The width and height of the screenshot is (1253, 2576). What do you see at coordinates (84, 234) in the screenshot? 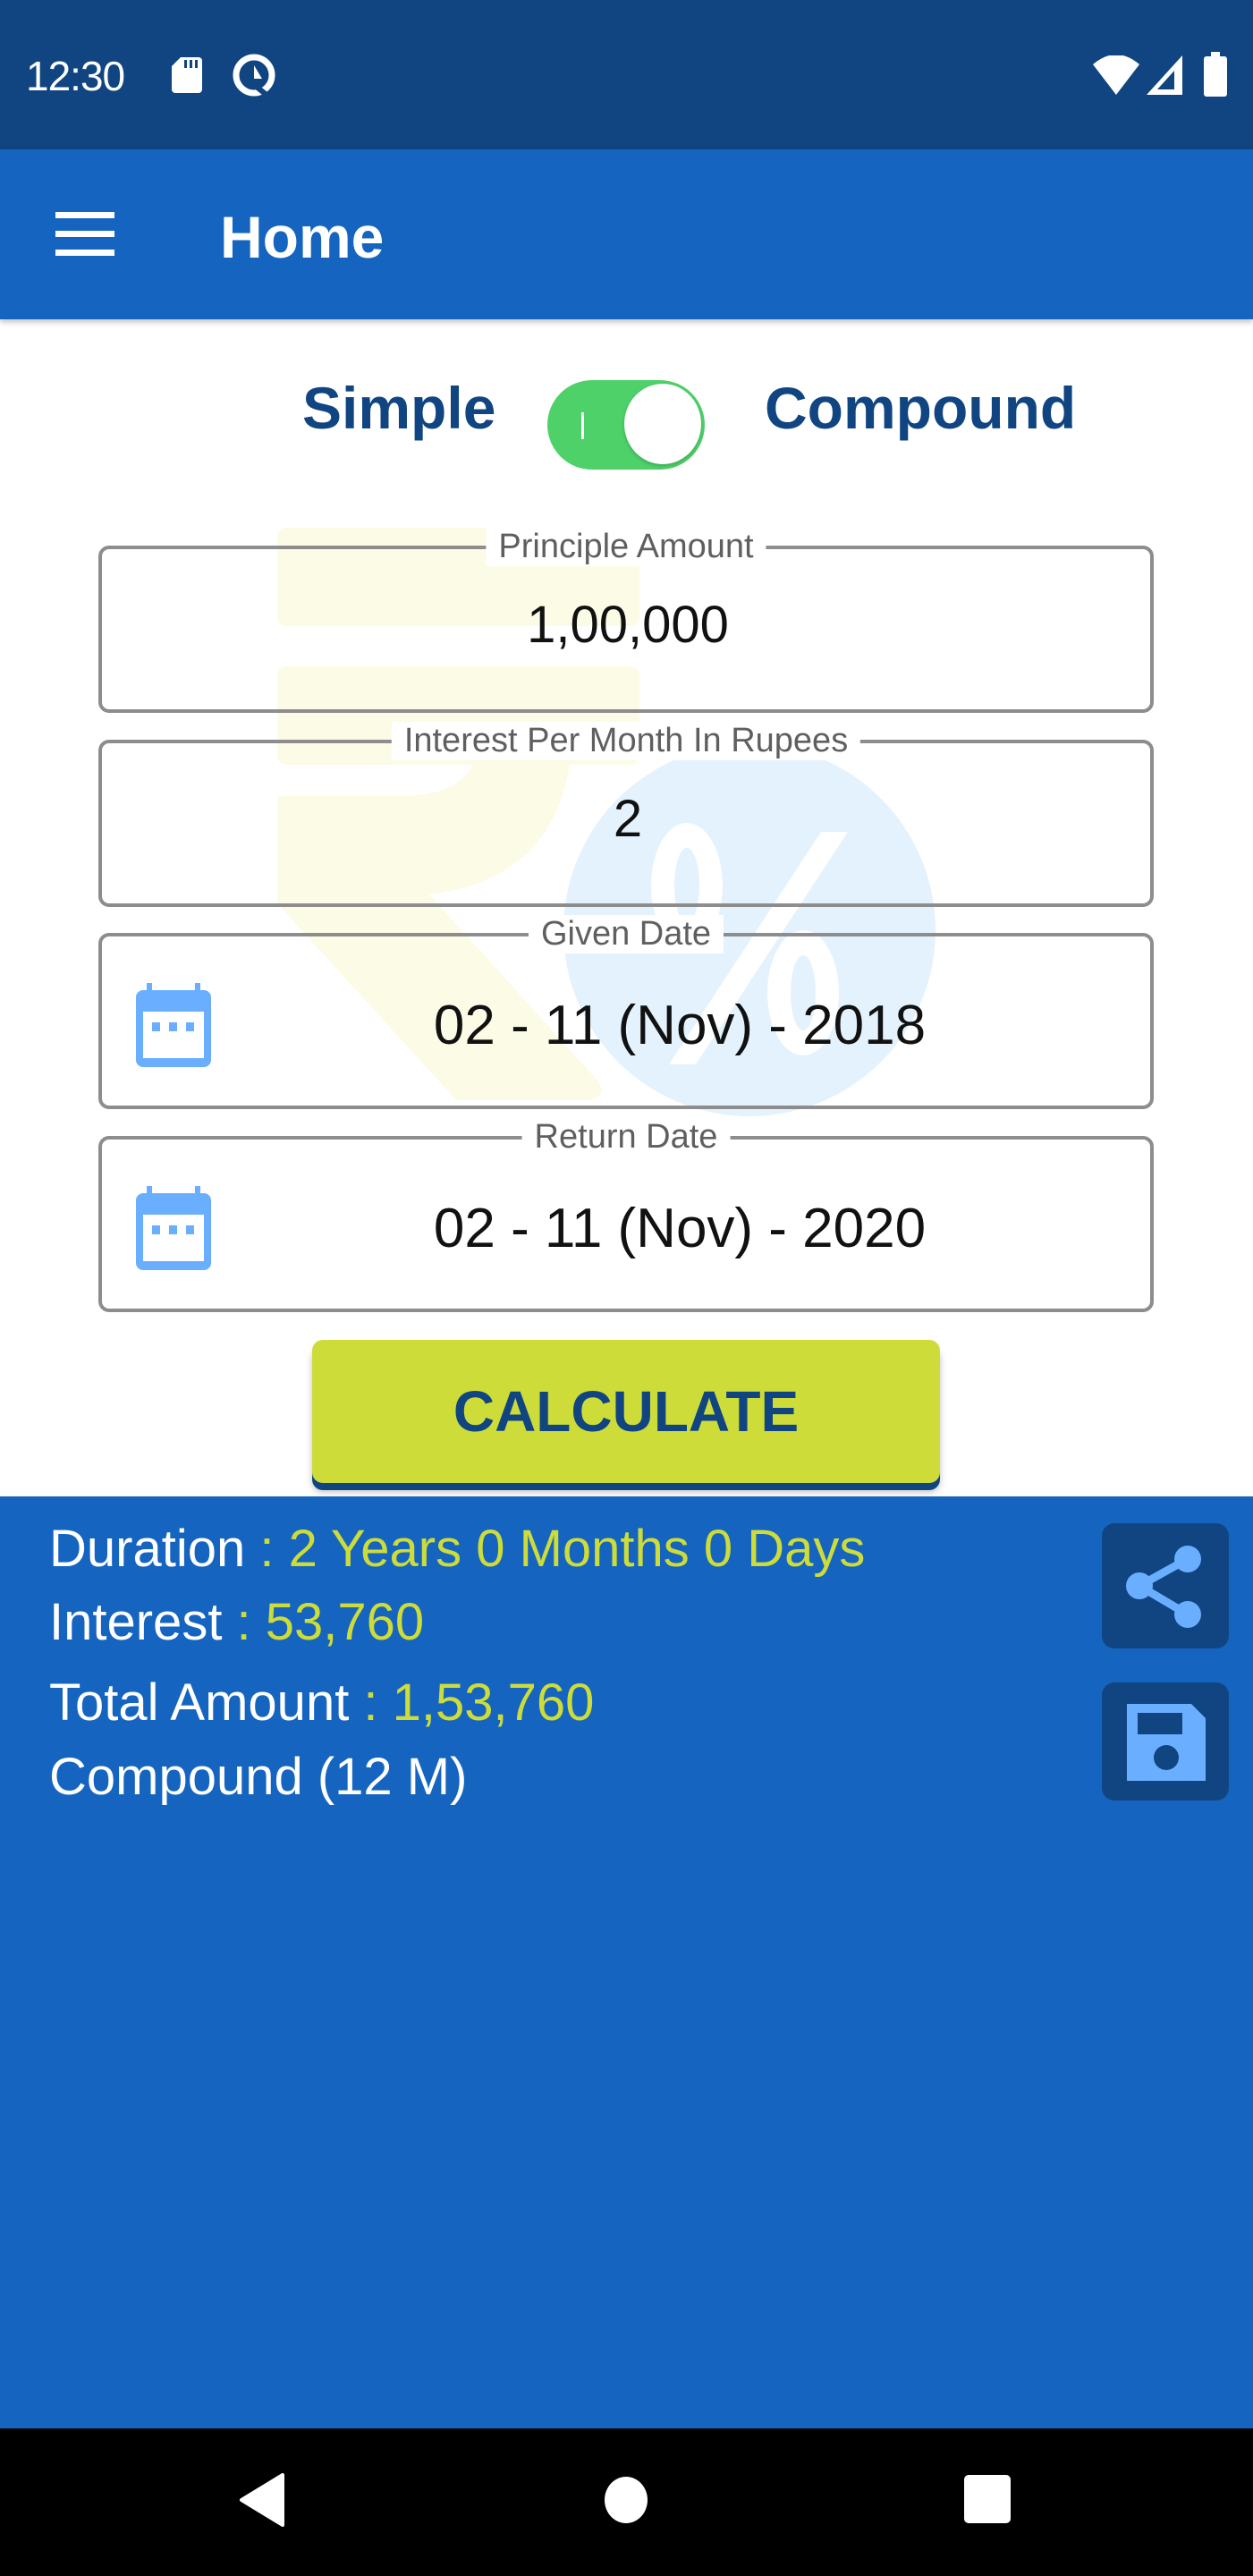
I see `hamburger-menu-icon` at bounding box center [84, 234].